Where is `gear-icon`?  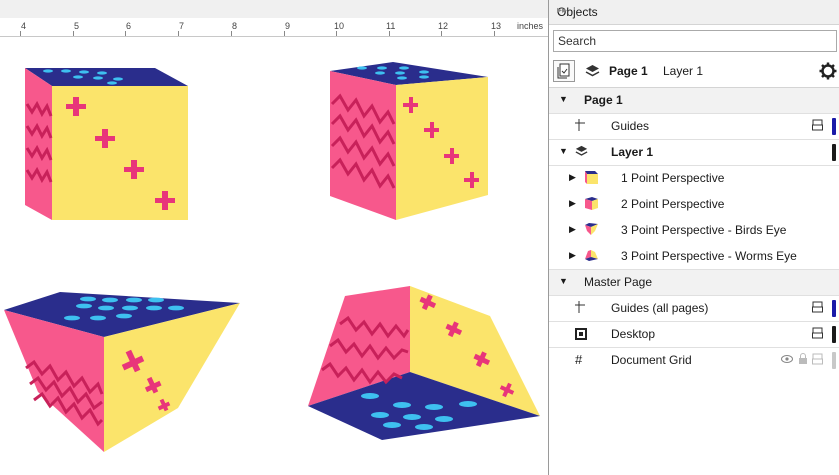
gear-icon is located at coordinates (828, 71).